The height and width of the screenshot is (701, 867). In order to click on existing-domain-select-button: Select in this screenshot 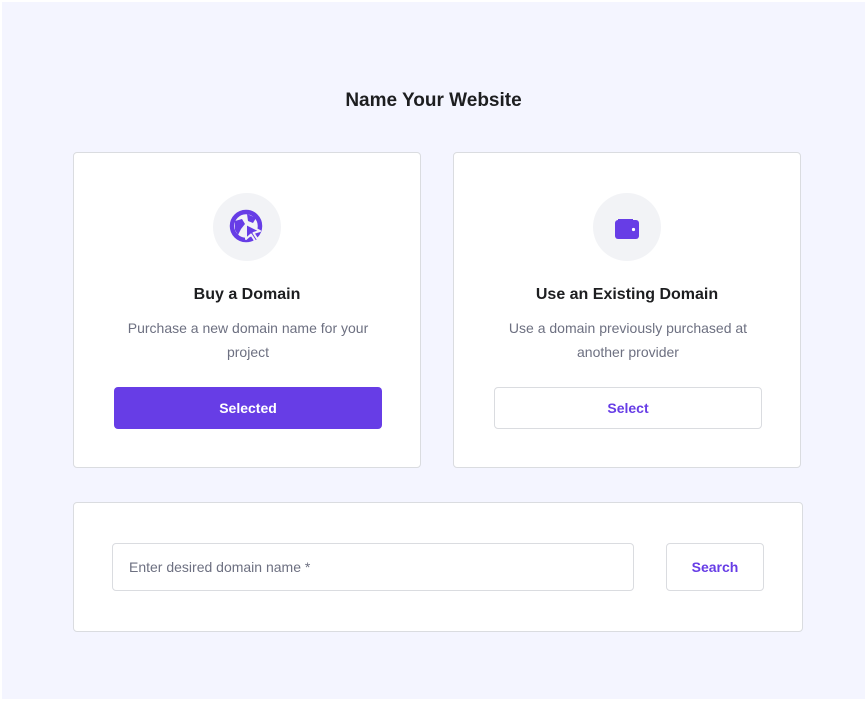, I will do `click(628, 408)`.